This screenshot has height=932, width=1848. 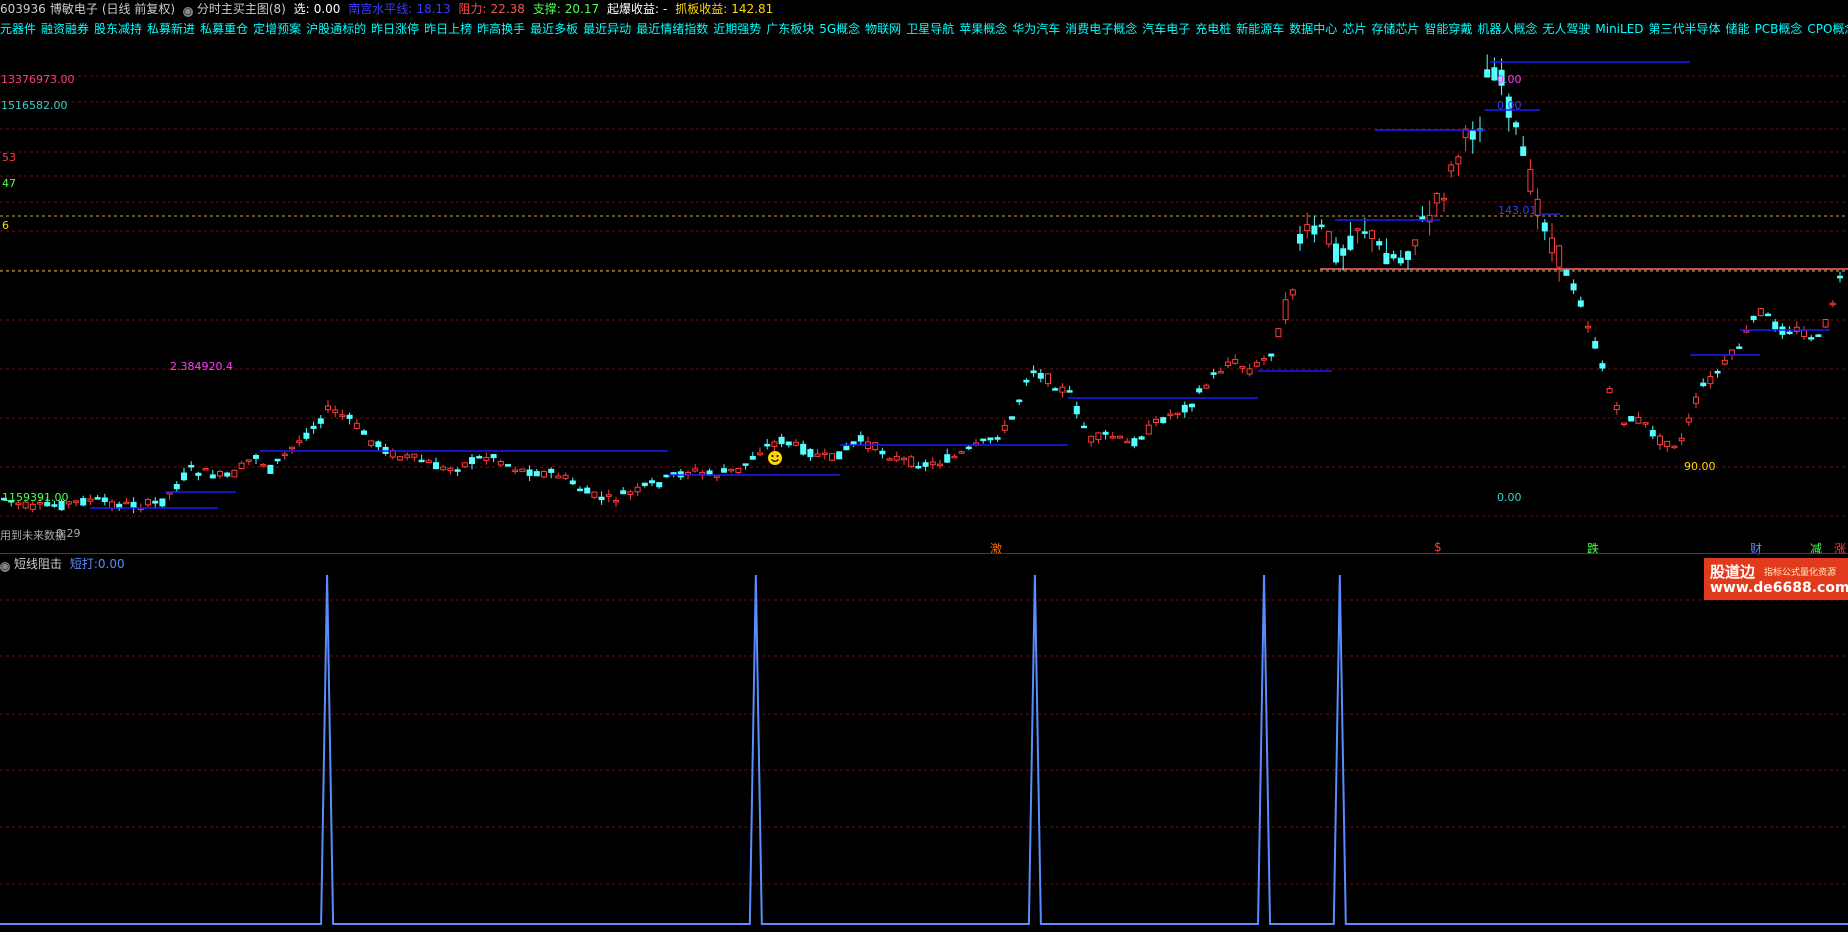 What do you see at coordinates (118, 29) in the screenshot?
I see `concept-tag: 股东减持` at bounding box center [118, 29].